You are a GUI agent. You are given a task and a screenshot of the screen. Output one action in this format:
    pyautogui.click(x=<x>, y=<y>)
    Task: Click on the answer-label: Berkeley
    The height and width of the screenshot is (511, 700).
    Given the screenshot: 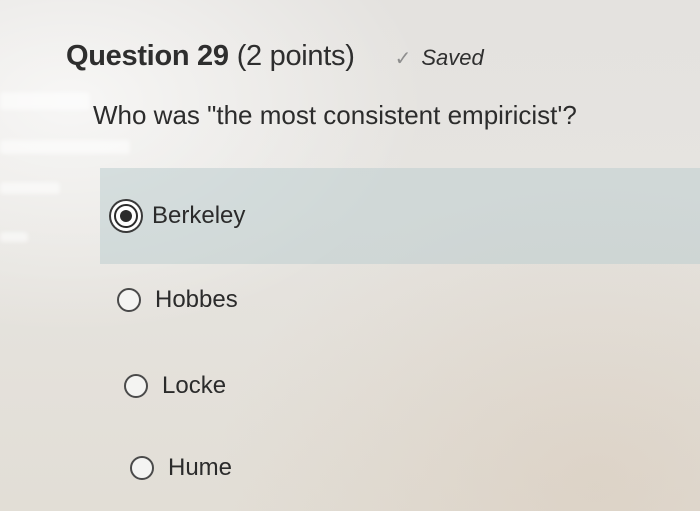 What is the action you would take?
    pyautogui.click(x=198, y=216)
    